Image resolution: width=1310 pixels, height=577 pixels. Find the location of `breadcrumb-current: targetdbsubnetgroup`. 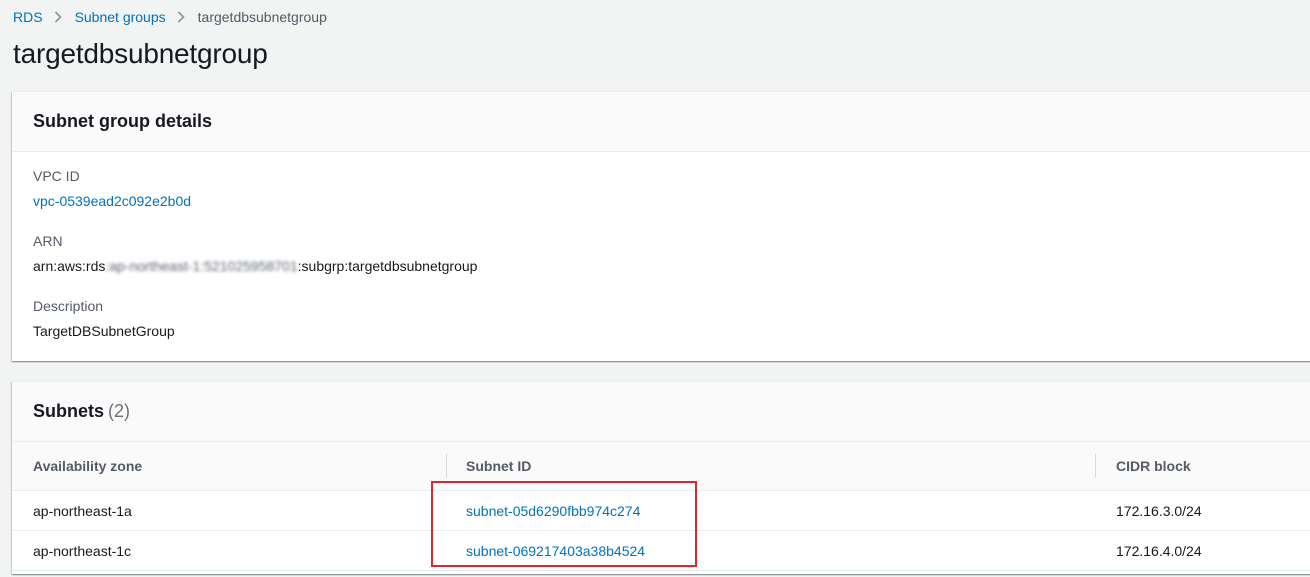

breadcrumb-current: targetdbsubnetgroup is located at coordinates (262, 17).